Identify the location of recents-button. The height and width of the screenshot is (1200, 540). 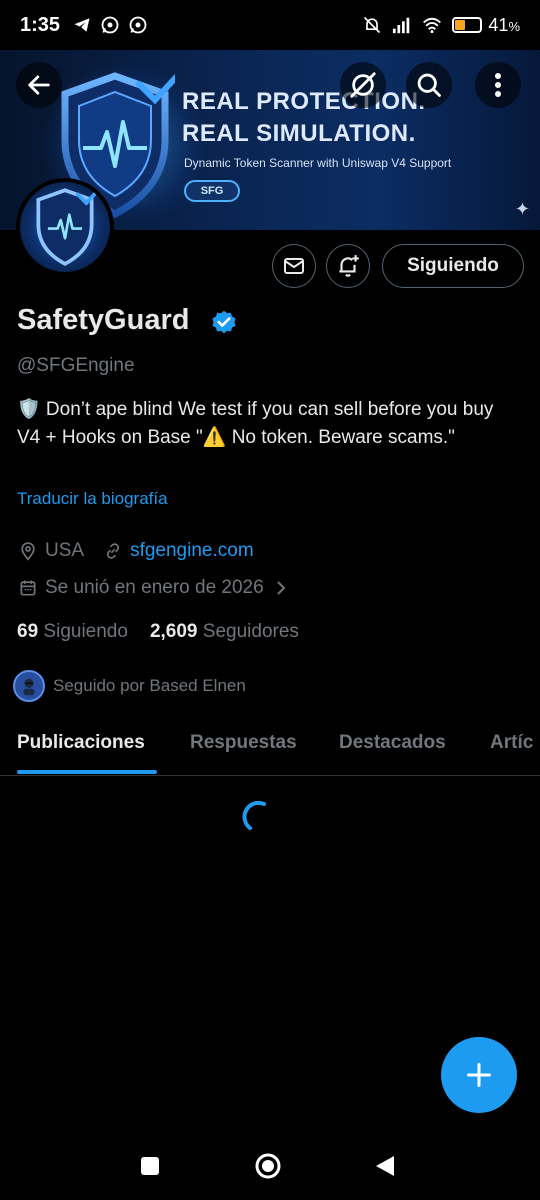
(150, 1166).